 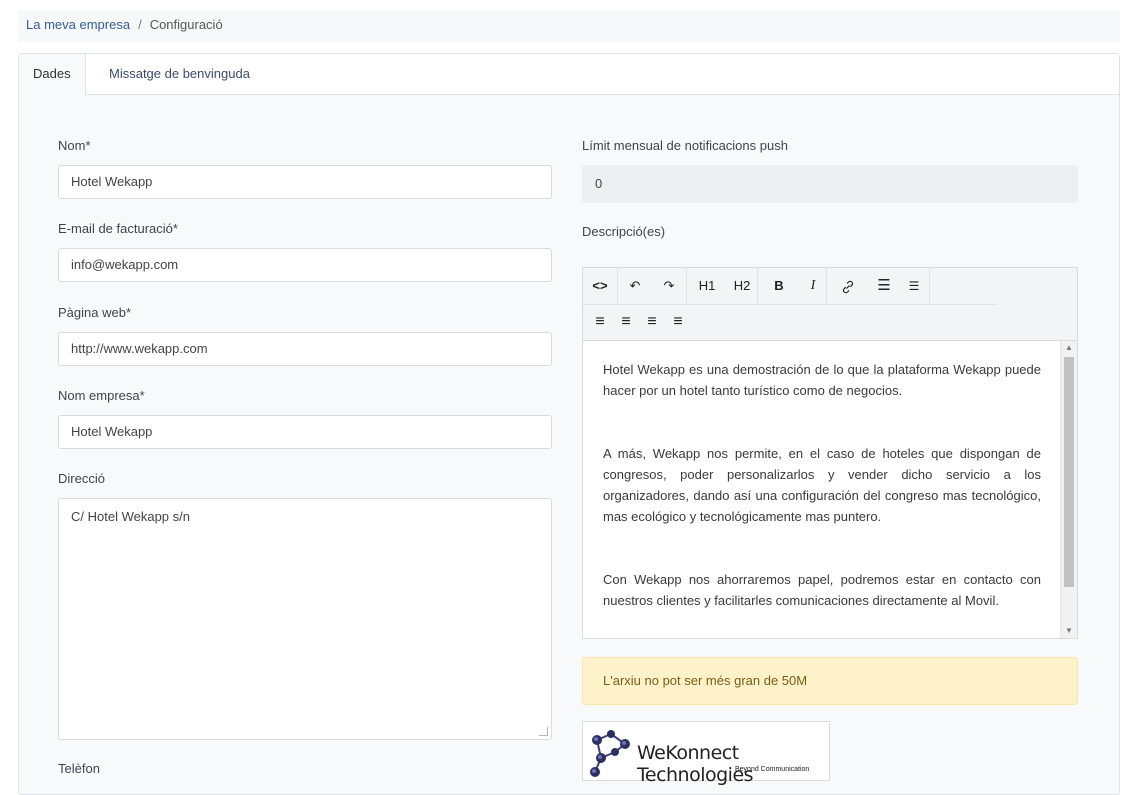 I want to click on editor-scrollbar: ▲ ▼, so click(x=1068, y=489).